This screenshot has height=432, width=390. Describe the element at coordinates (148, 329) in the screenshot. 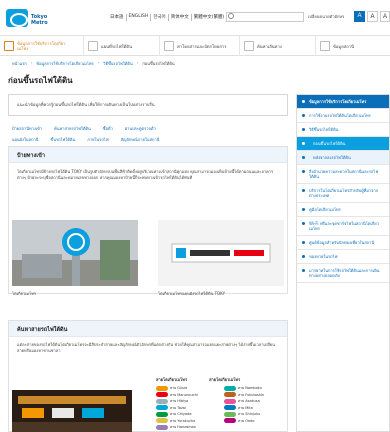

I see `section-heading: ค้นหาสายรถไฟใต้ดิน` at that location.